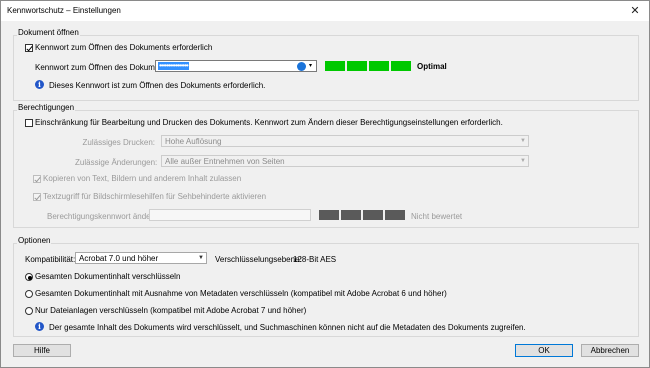 The image size is (650, 368). I want to click on cancel-button: Abbrechen, so click(610, 350).